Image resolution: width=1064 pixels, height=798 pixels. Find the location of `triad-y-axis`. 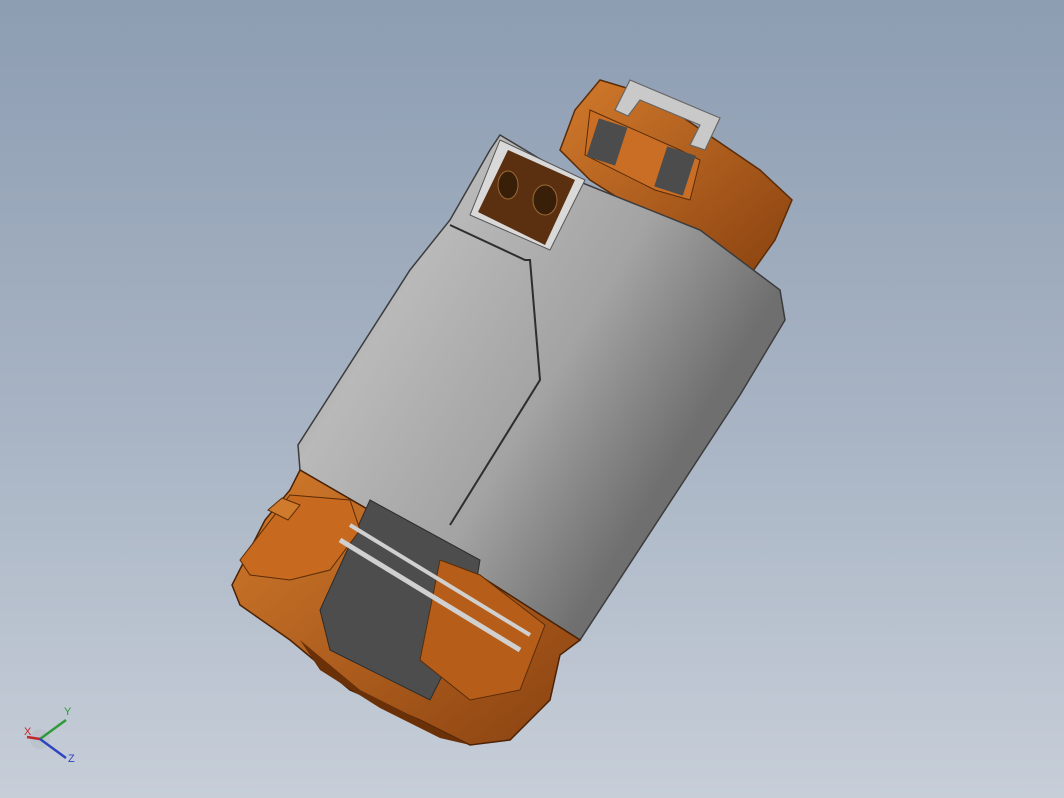

triad-y-axis is located at coordinates (53, 729).